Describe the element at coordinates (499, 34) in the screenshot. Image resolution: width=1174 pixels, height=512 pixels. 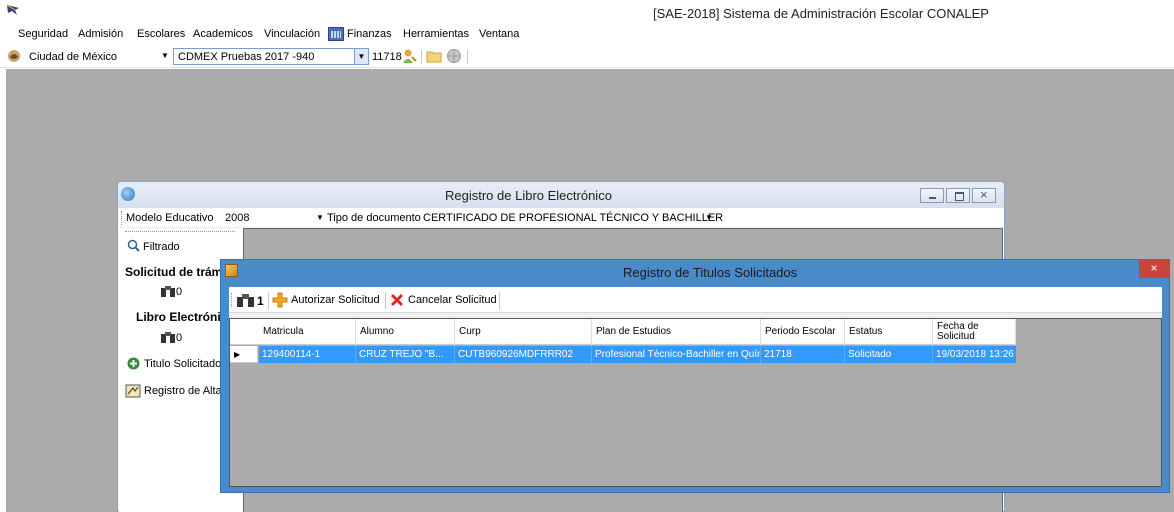
I see `menu-ventana: Ventana` at that location.